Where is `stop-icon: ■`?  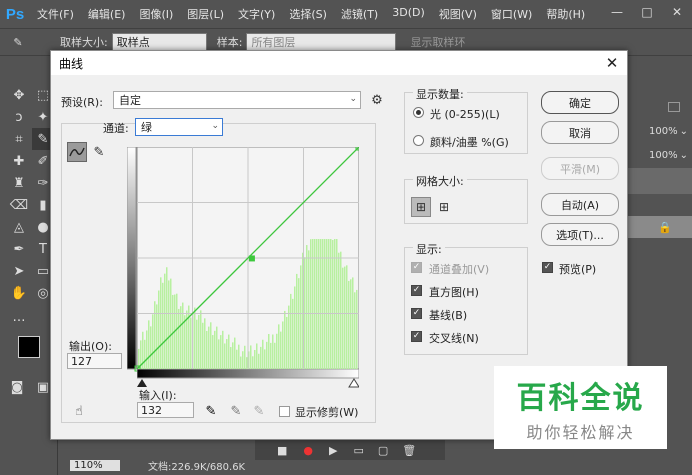
stop-icon: ■ is located at coordinates (282, 450).